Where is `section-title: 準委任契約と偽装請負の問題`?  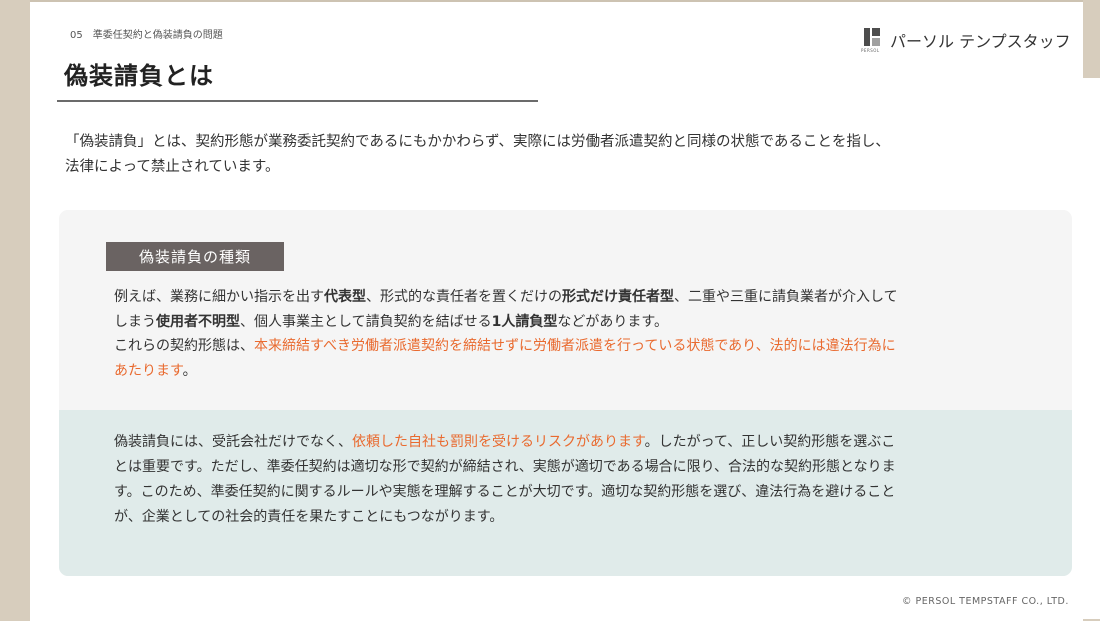
section-title: 準委任契約と偽装請負の問題 is located at coordinates (157, 35).